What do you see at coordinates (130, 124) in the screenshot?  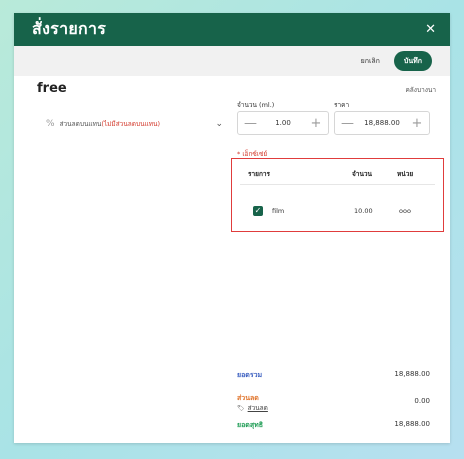 I see `option-note: (ไม่มีส่วนลดบนแทน)` at bounding box center [130, 124].